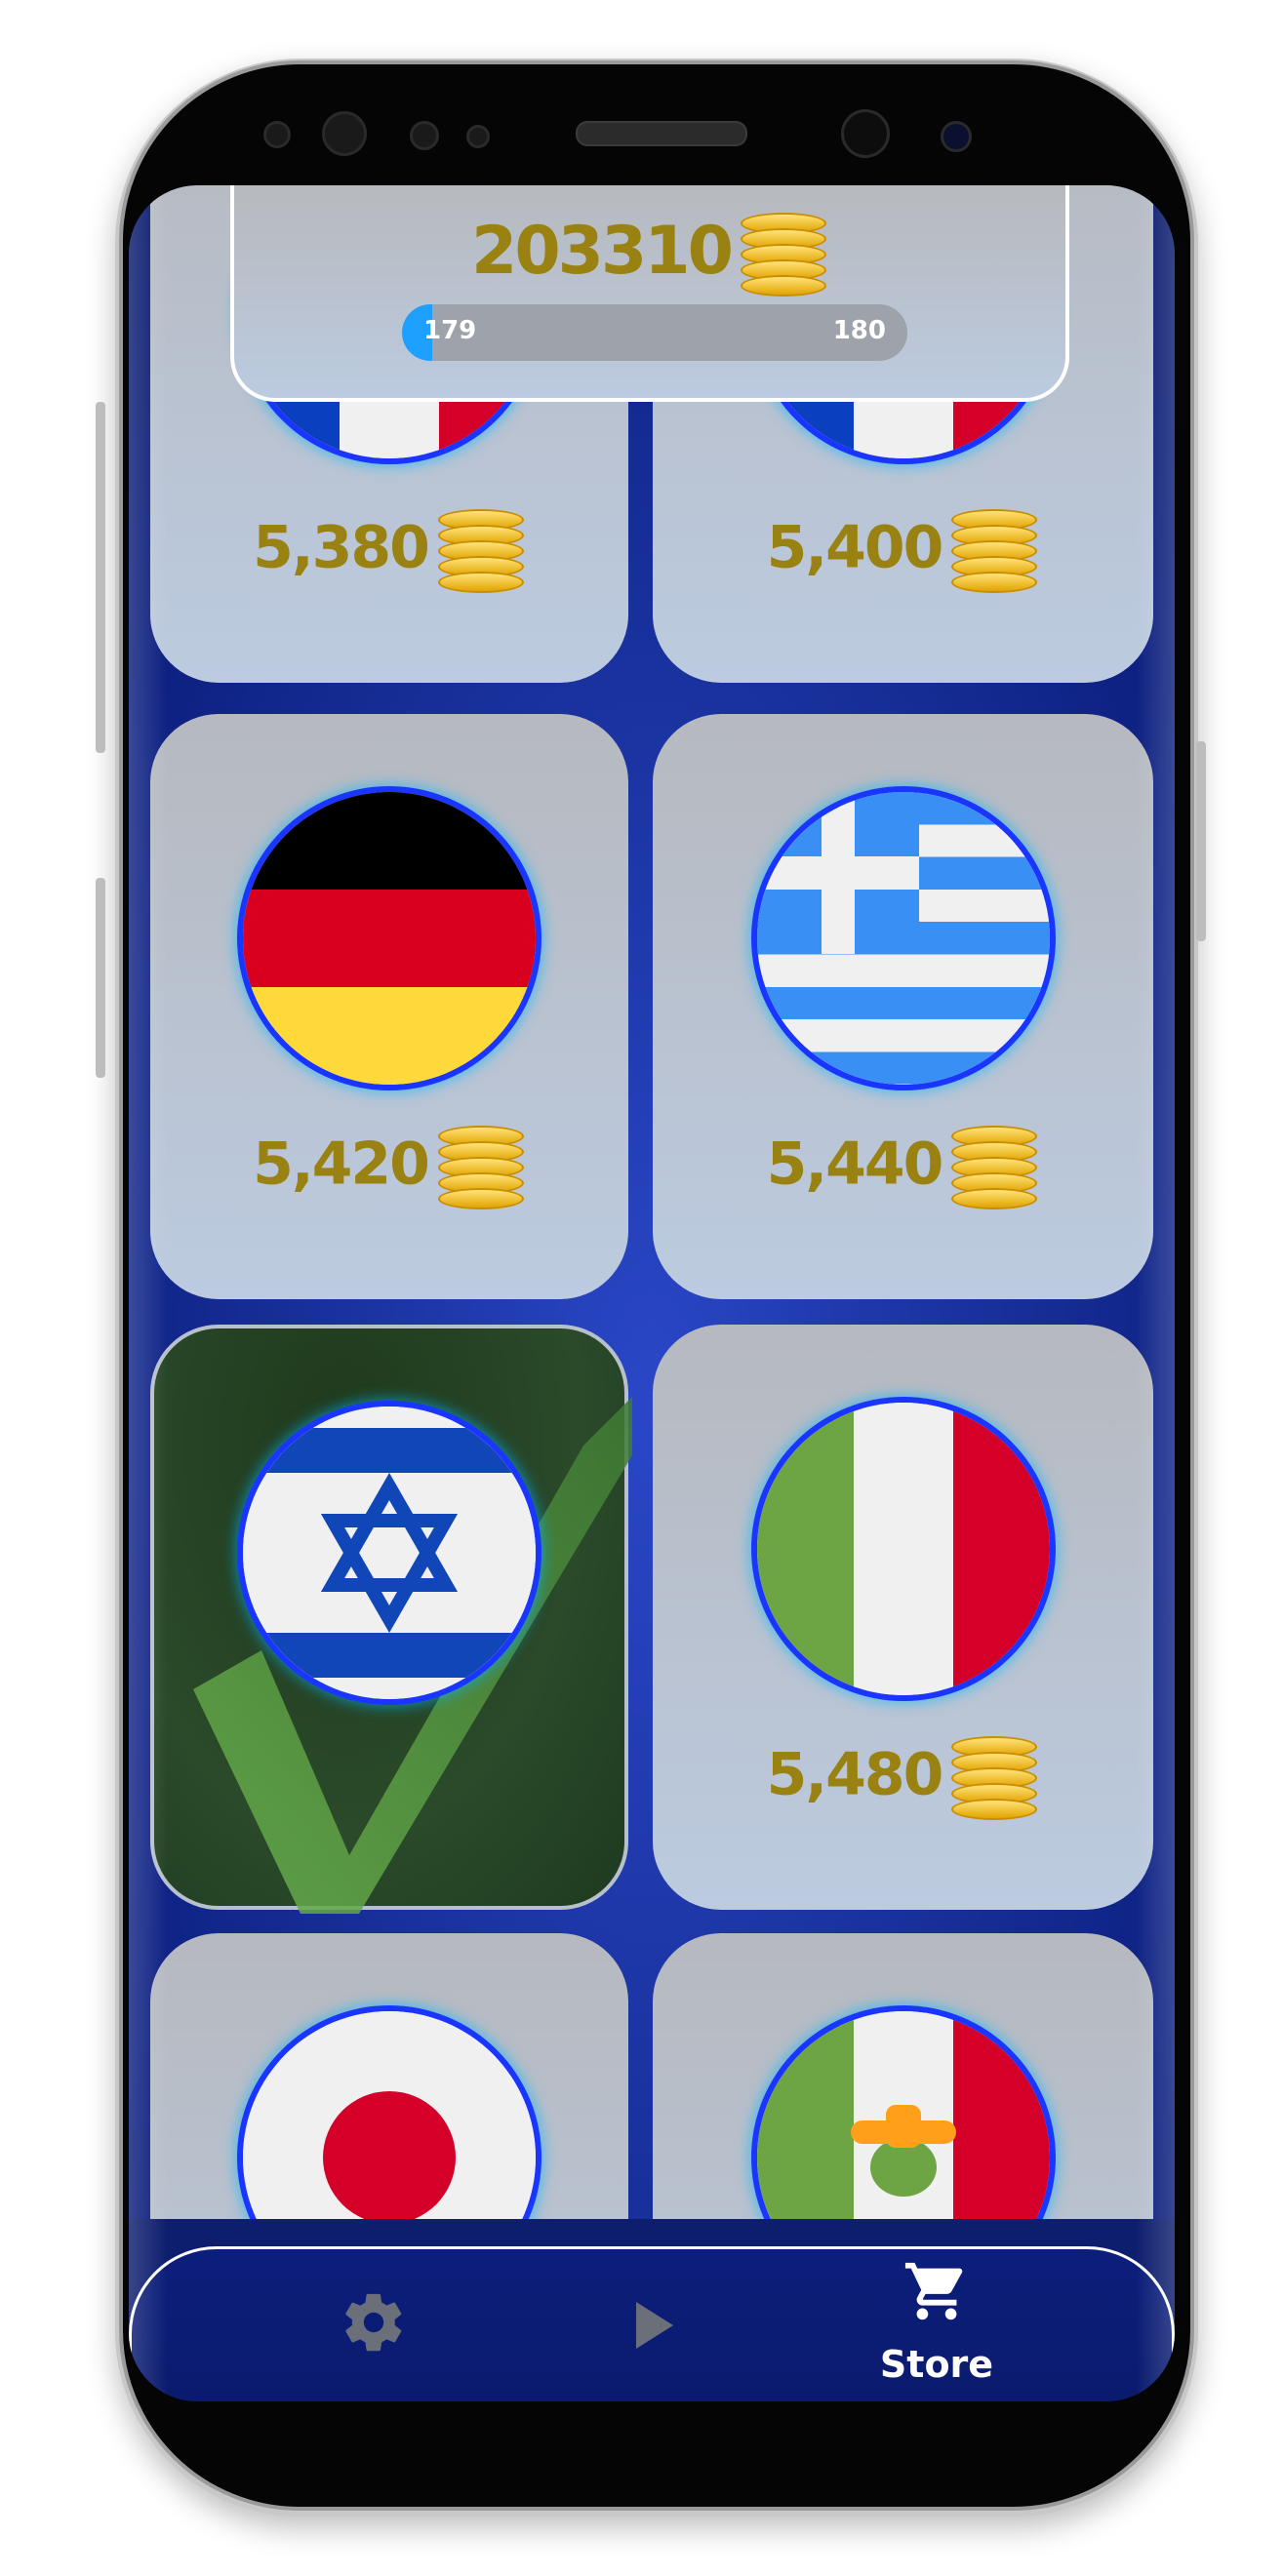 The width and height of the screenshot is (1283, 2576). I want to click on level-progress-bar: 179 180, so click(654, 332).